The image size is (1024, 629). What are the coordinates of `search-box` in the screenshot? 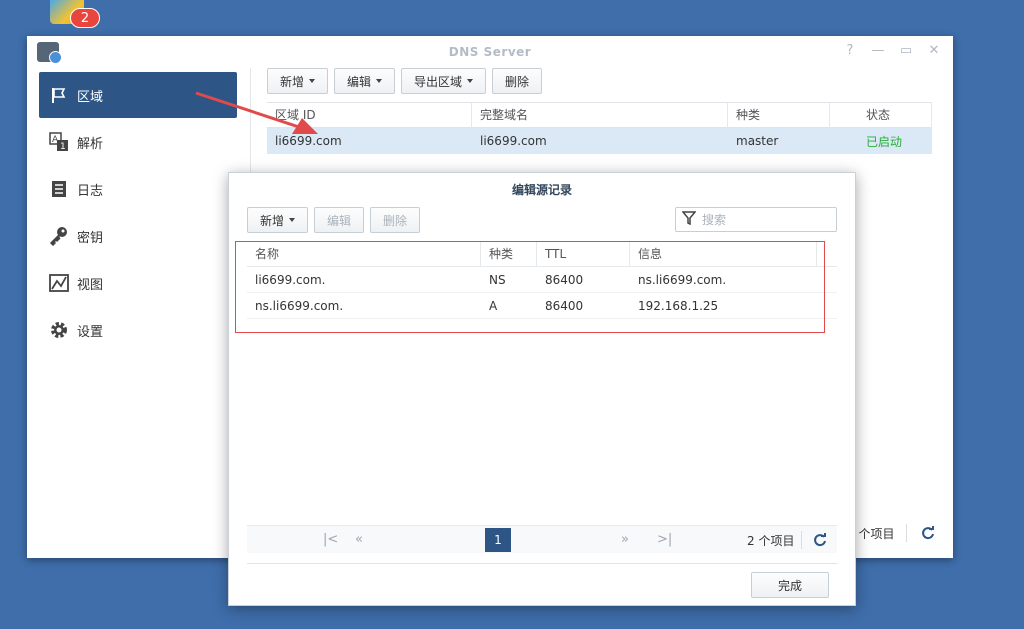 It's located at (756, 219).